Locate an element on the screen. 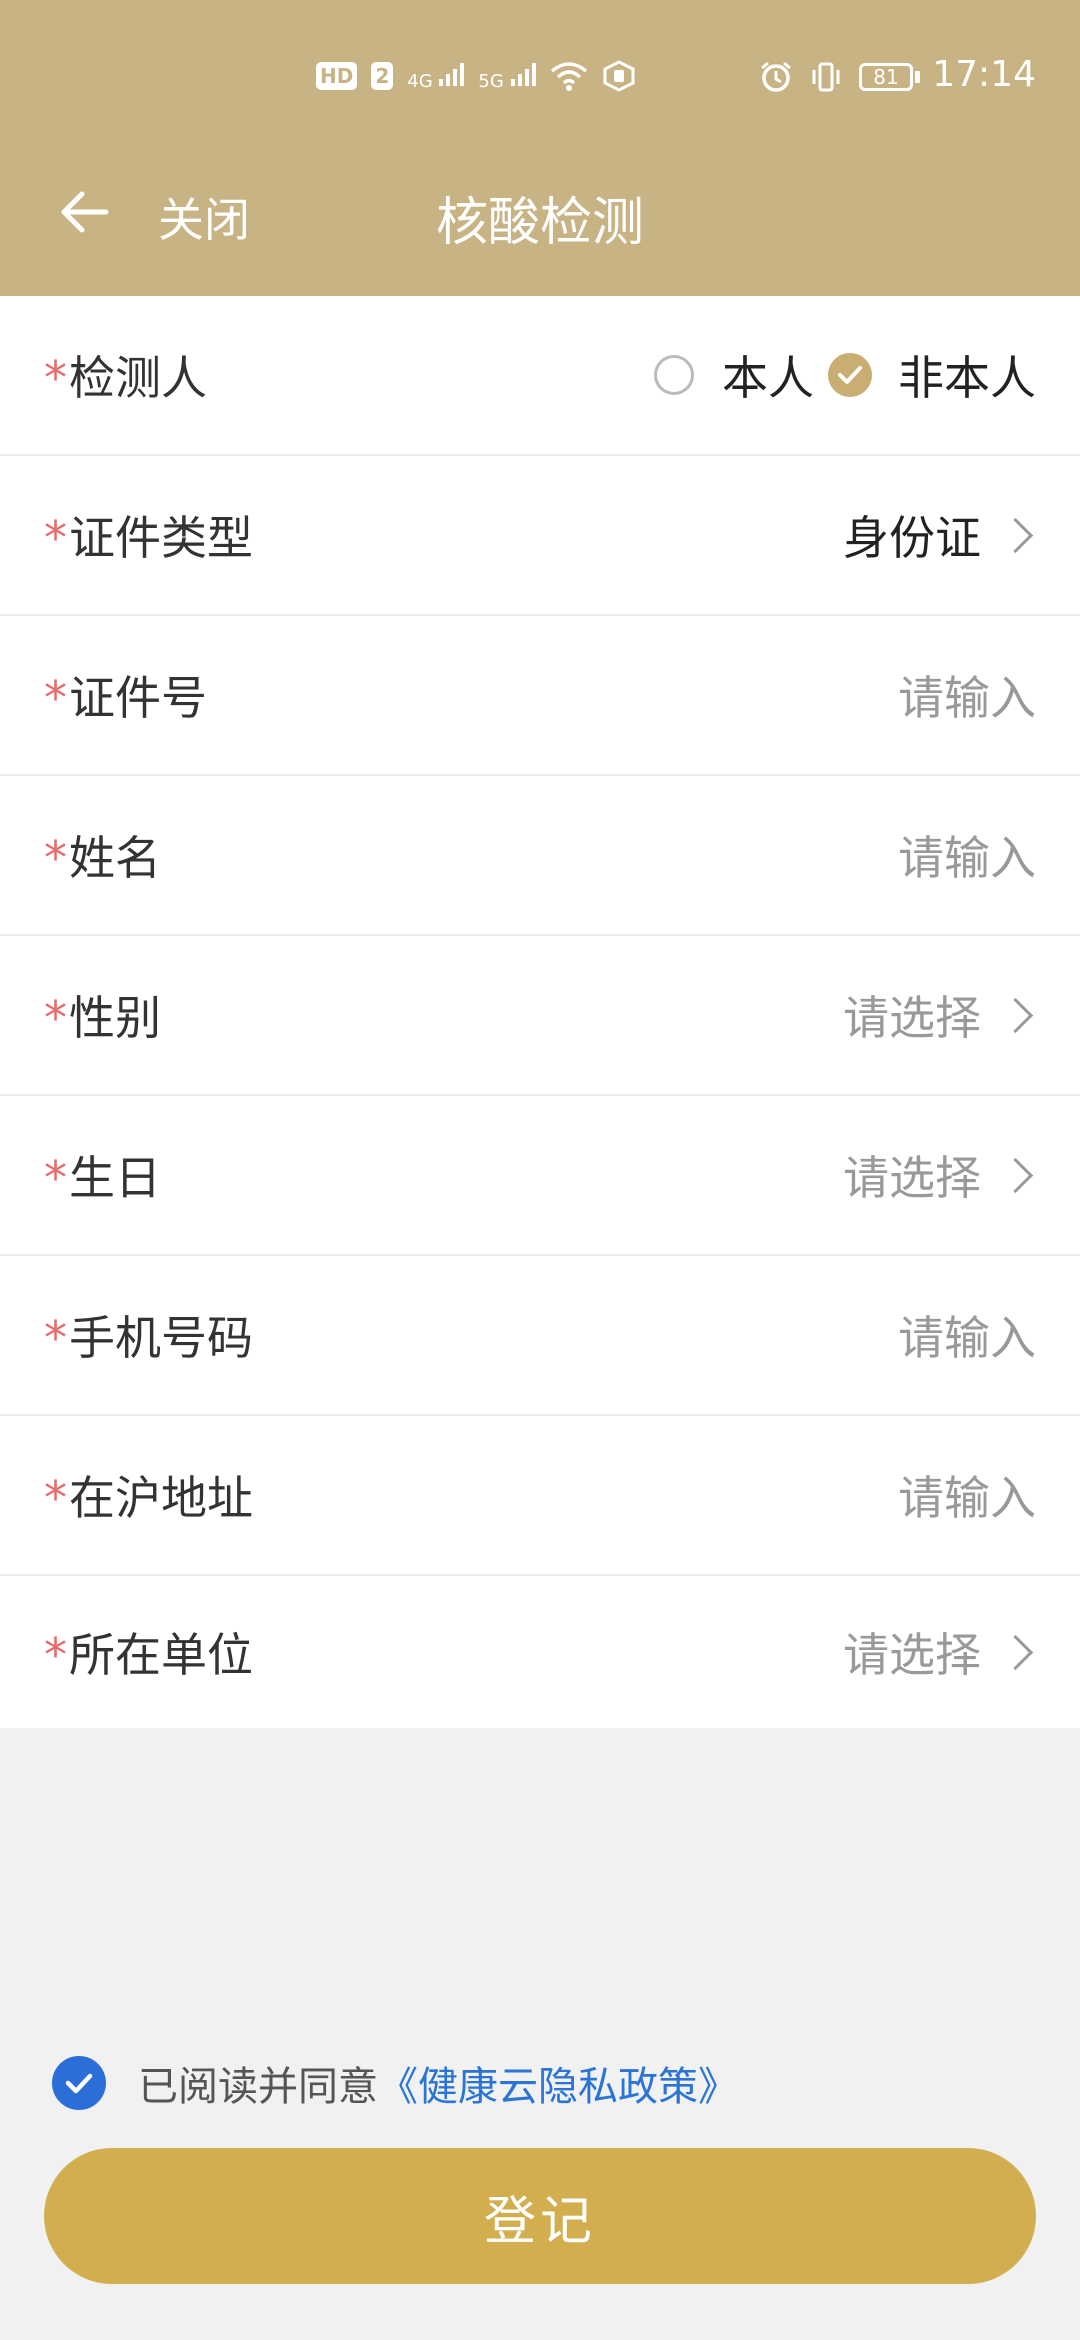 This screenshot has width=1080, height=2340. id-type-value: 身份证 is located at coordinates (912, 538).